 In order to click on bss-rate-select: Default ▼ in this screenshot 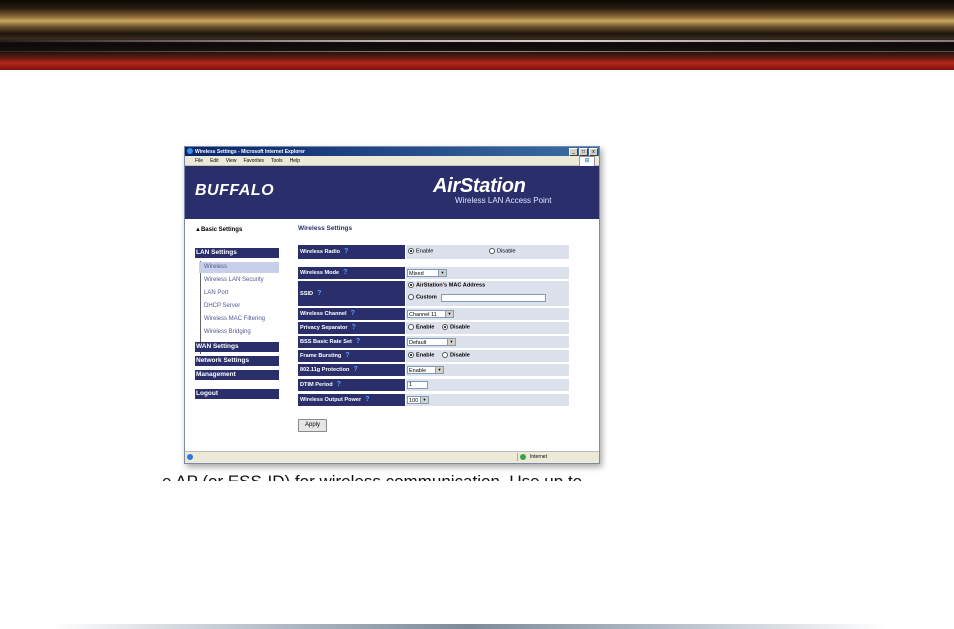, I will do `click(431, 342)`.